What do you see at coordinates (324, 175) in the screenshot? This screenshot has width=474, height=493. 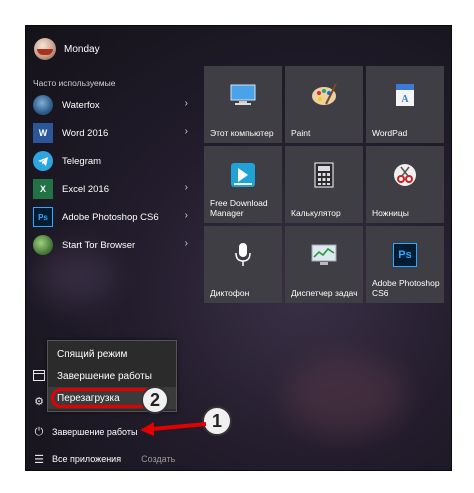 I see `calculator-icon` at bounding box center [324, 175].